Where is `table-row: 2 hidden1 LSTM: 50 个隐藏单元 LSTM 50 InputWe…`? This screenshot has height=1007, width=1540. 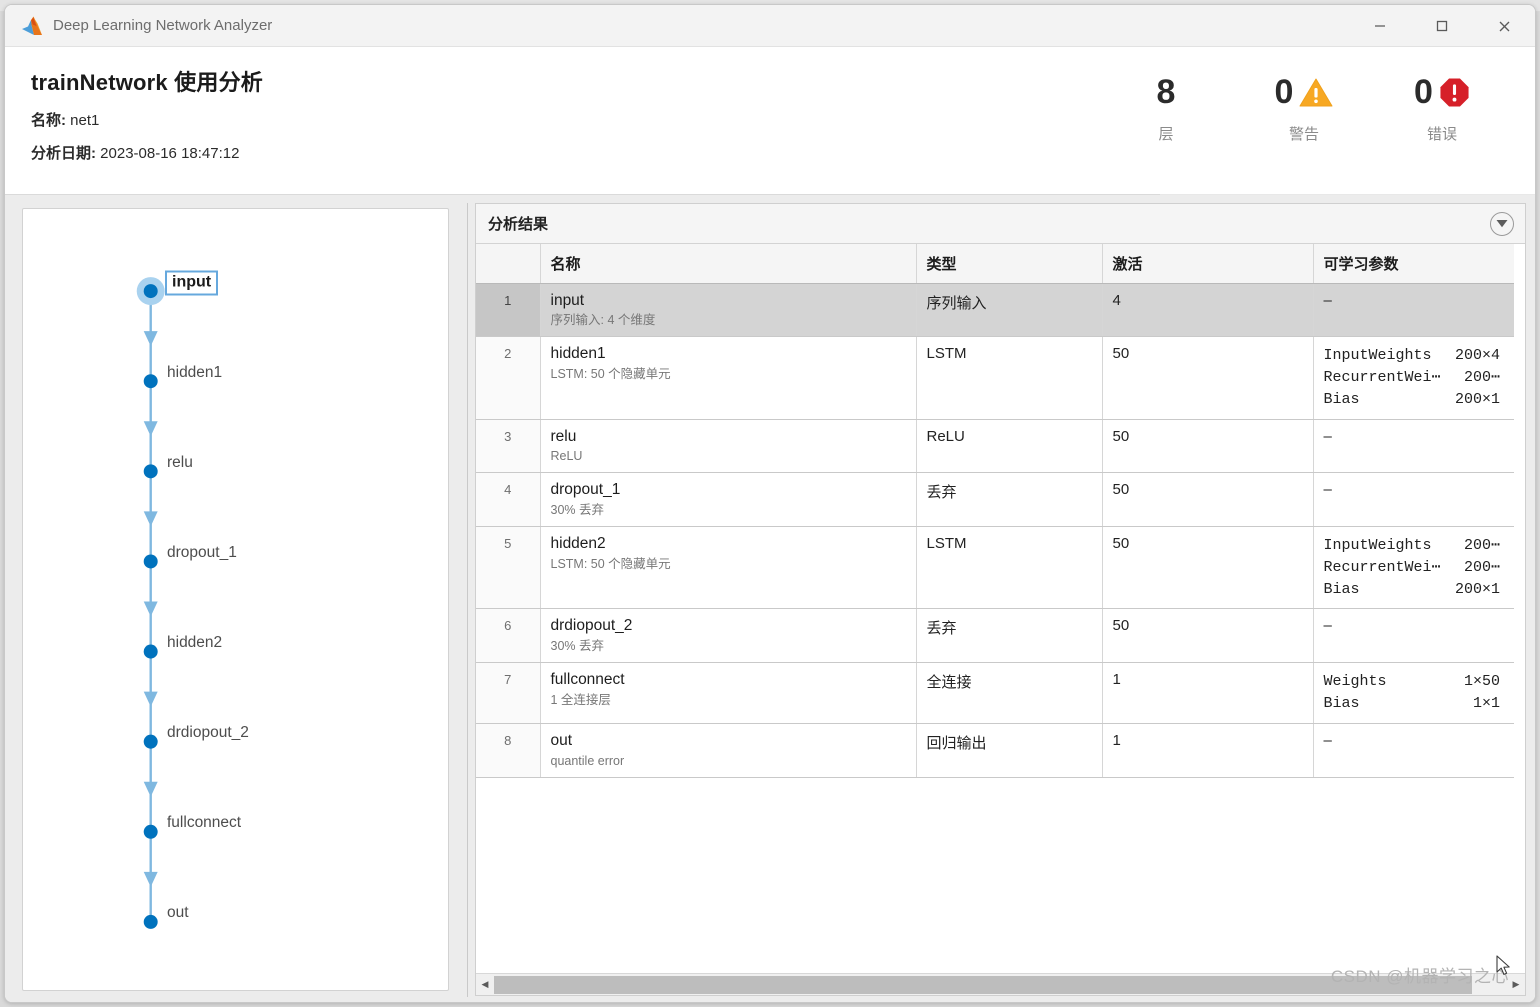
table-row: 2 hidden1 LSTM: 50 个隐藏单元 LSTM 50 InputWe… is located at coordinates (995, 378).